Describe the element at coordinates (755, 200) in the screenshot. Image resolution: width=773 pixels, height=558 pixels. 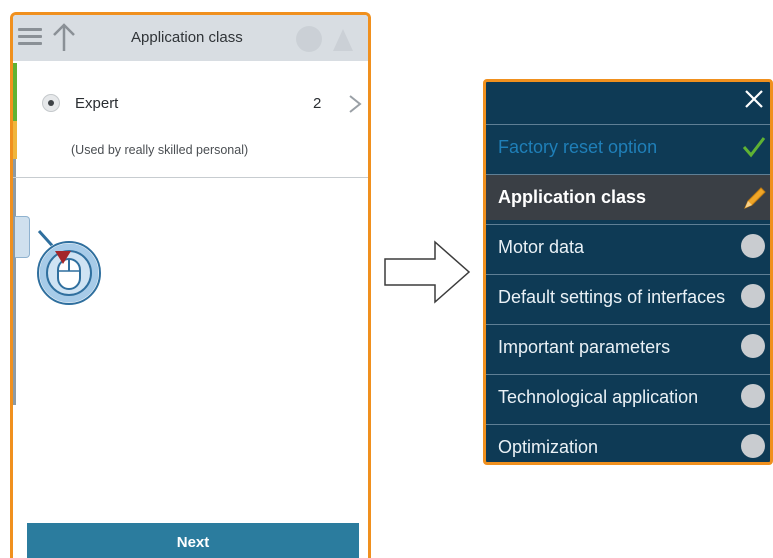
I see `pencil-icon` at that location.